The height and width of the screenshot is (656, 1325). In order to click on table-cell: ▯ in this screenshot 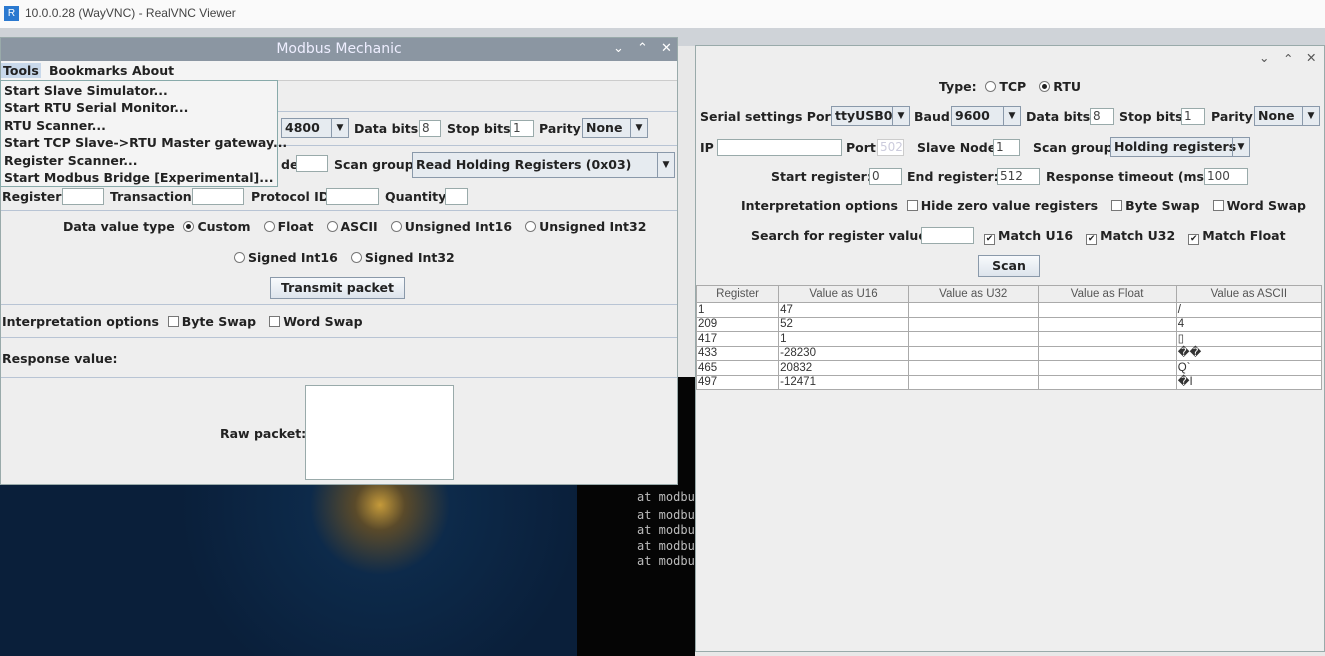, I will do `click(1249, 339)`.